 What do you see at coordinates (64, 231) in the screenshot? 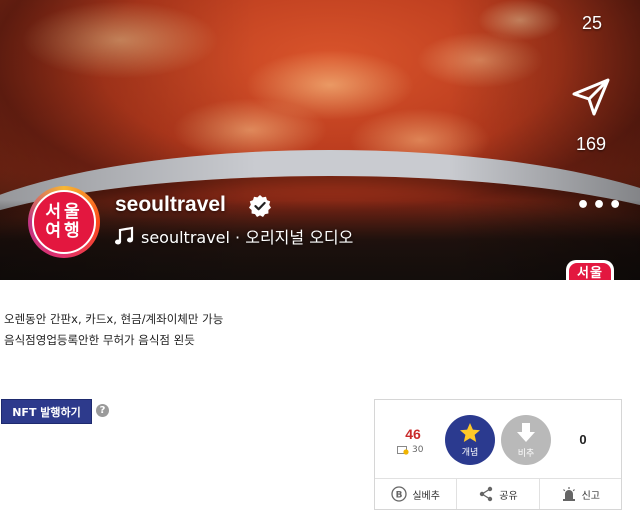
I see `avatar-text-bottom: 여행` at bounding box center [64, 231].